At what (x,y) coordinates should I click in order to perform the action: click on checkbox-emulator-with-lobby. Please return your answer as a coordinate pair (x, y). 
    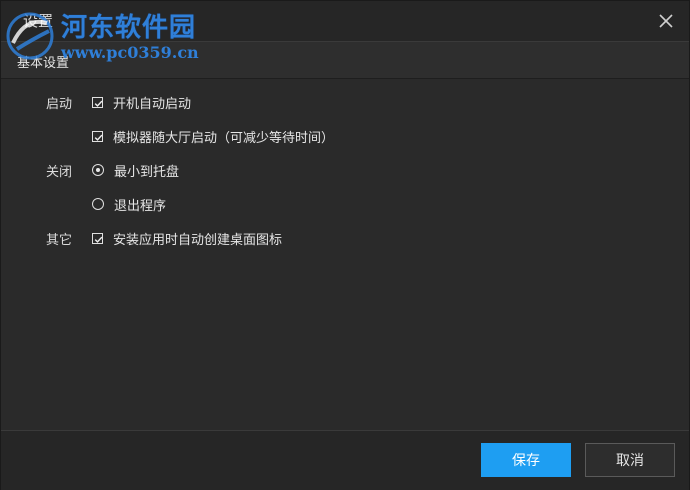
    Looking at the image, I should click on (97, 136).